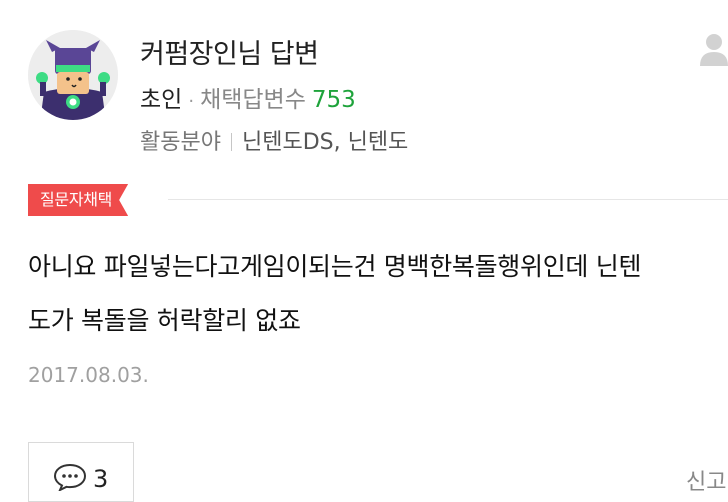  I want to click on profile-button, so click(714, 49).